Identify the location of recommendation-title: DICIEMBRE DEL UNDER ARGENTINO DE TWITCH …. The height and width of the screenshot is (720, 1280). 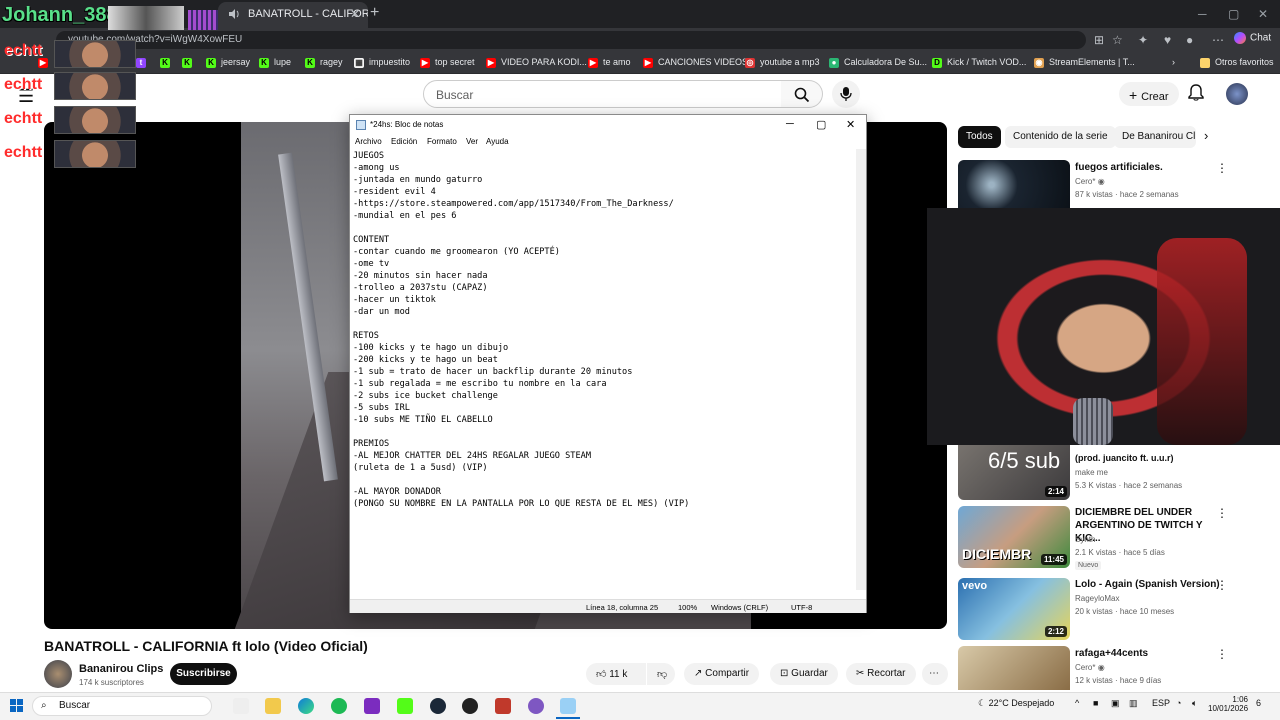
(1150, 525).